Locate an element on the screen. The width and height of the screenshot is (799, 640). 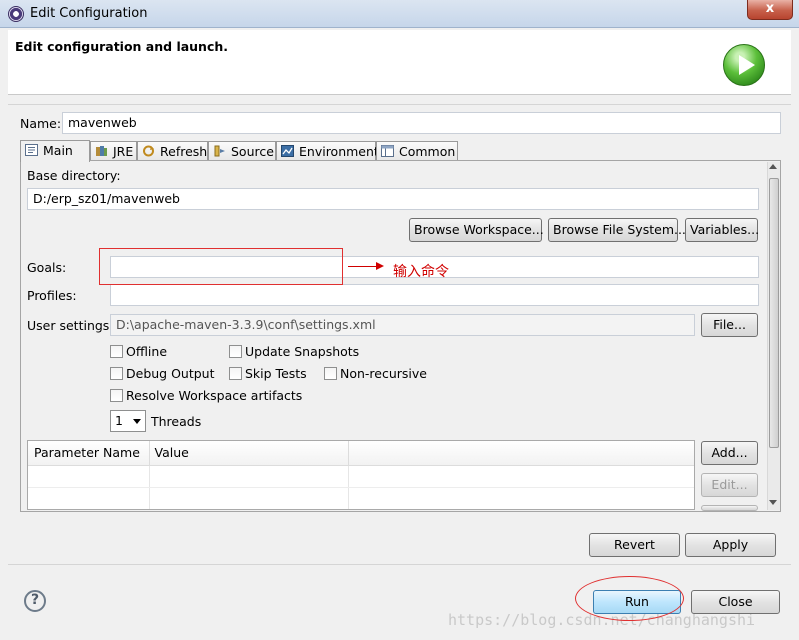
threads-label: Threads is located at coordinates (176, 421).